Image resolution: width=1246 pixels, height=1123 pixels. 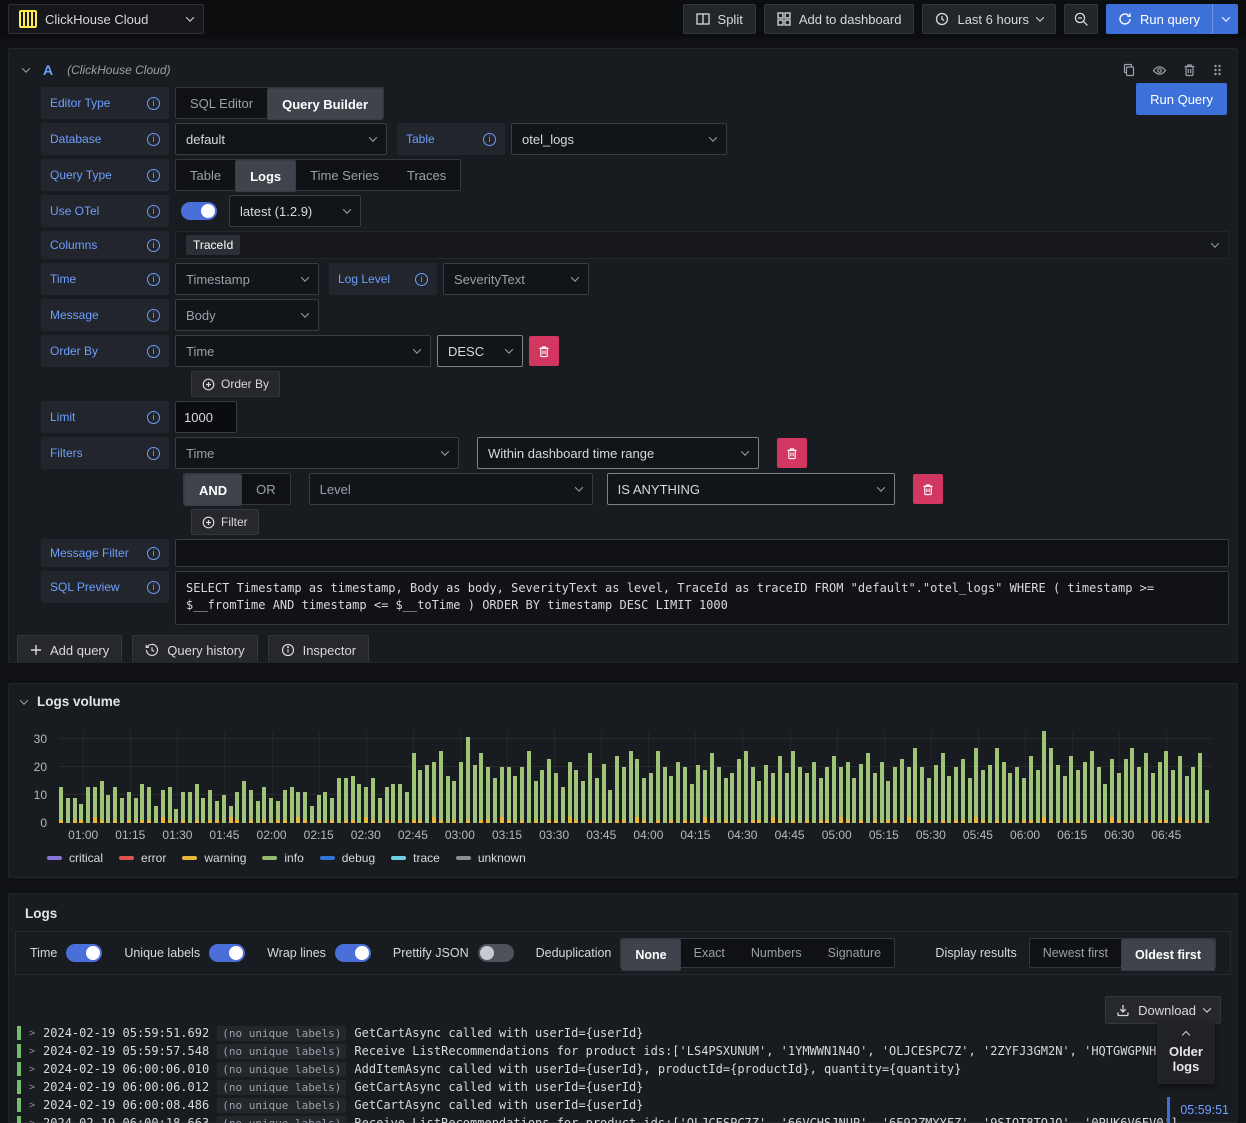 I want to click on add-filter-button: Filter, so click(x=225, y=522).